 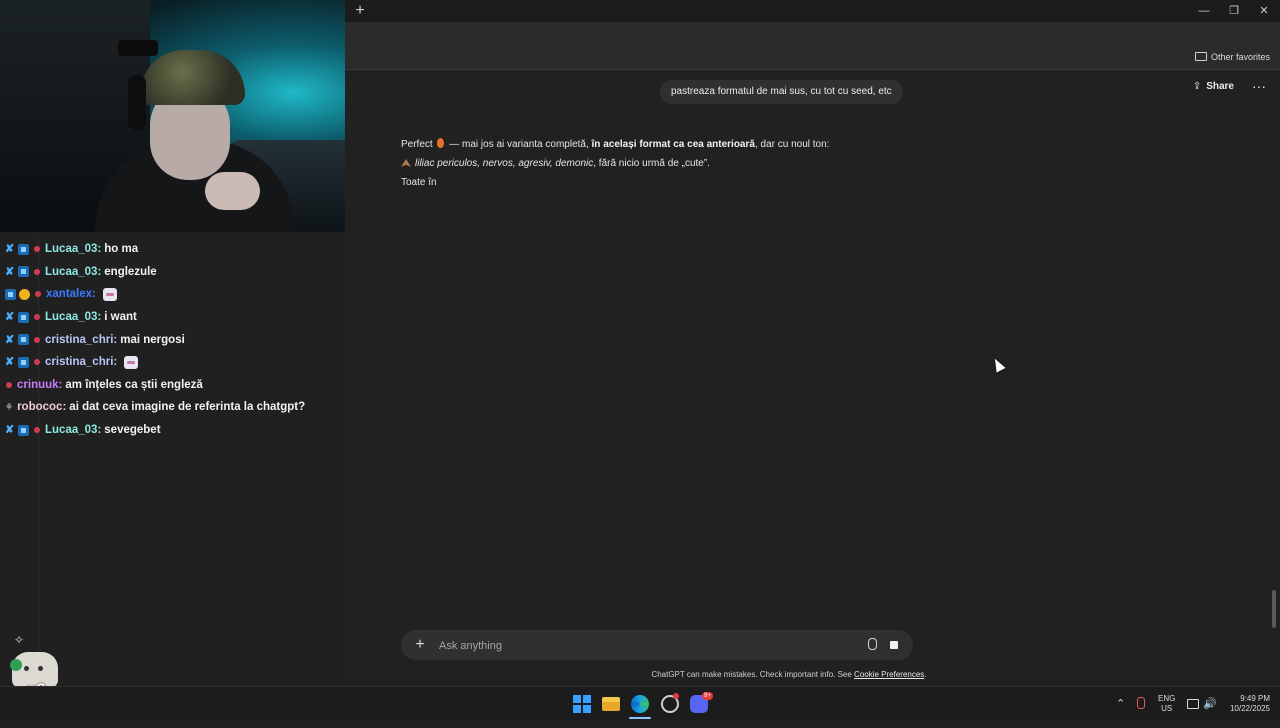 I want to click on chat-message: ✘ Lucaa_03: i want, so click(x=172, y=317).